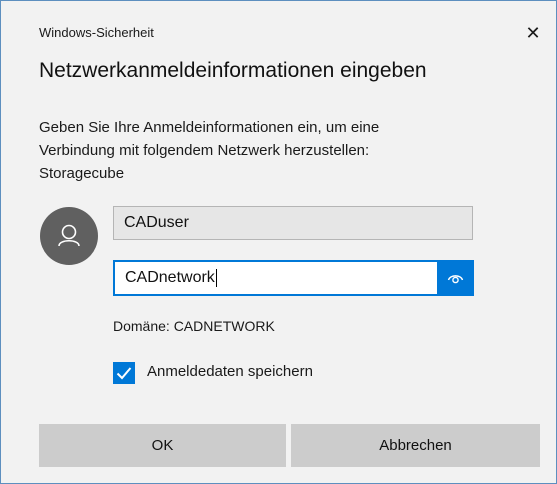 The height and width of the screenshot is (484, 557). I want to click on close-button: ✕, so click(533, 33).